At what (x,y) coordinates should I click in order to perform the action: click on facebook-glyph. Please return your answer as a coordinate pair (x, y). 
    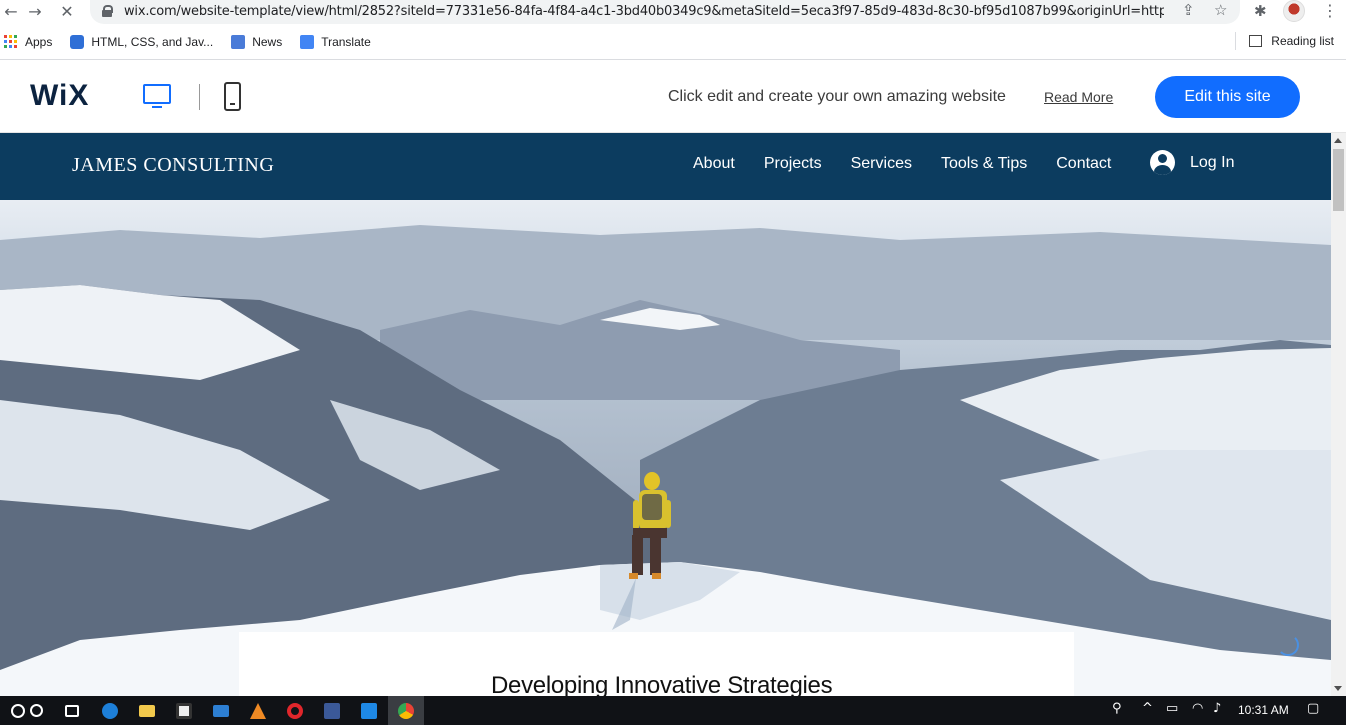
    Looking at the image, I should click on (332, 710).